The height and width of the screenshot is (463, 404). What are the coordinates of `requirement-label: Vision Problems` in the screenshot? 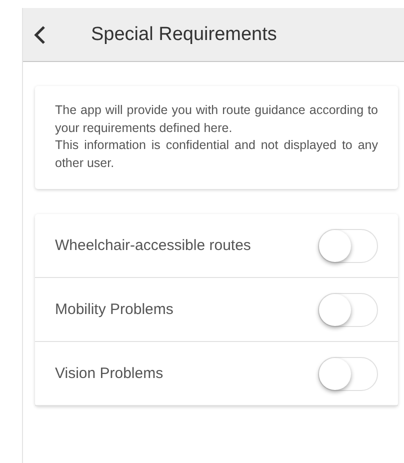 It's located at (109, 373).